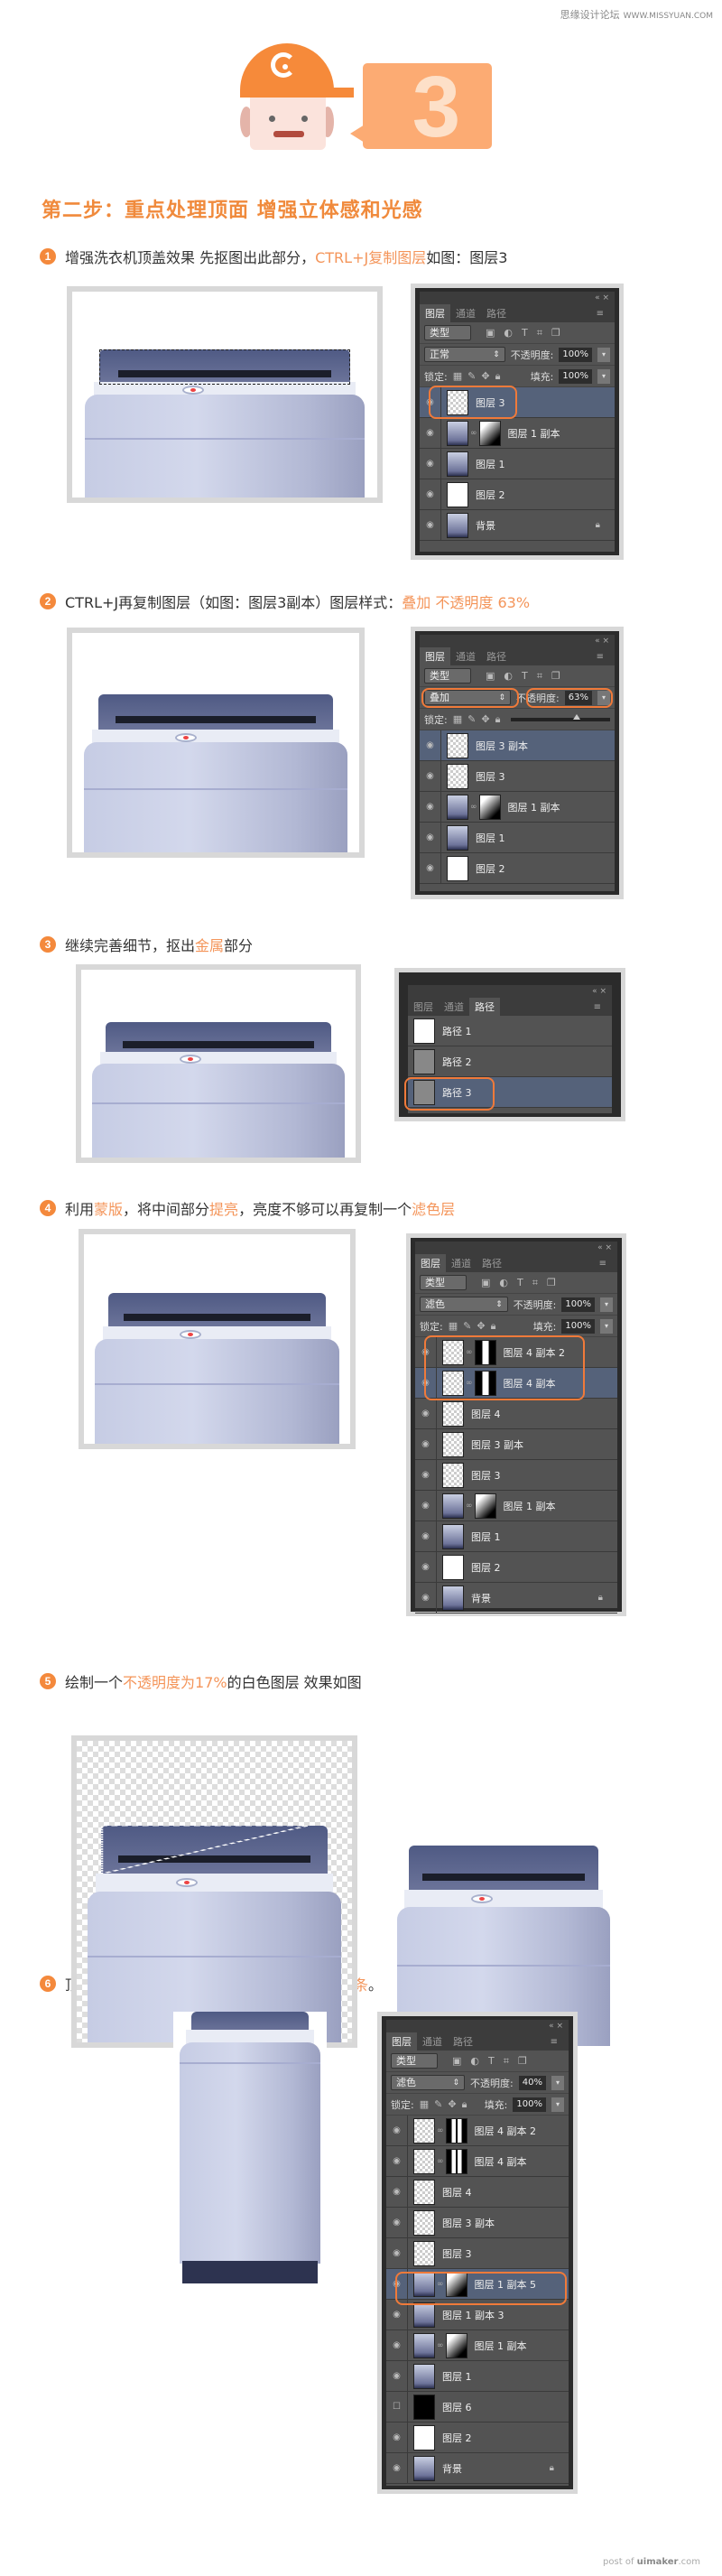 The width and height of the screenshot is (722, 2576). I want to click on blend-mode-select: 正常 ⇕, so click(464, 354).